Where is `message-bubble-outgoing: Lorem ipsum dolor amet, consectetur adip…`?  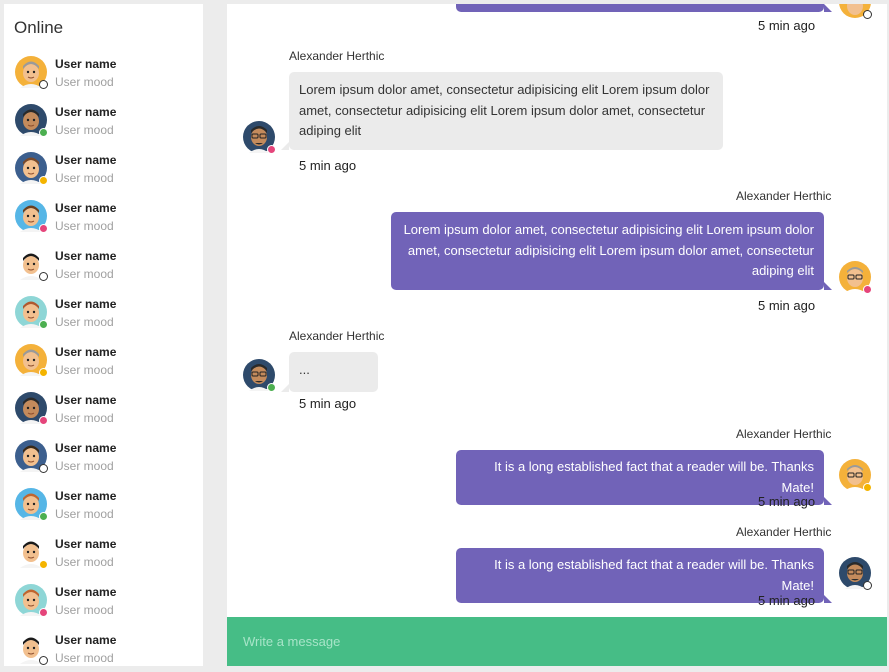
message-bubble-outgoing: Lorem ipsum dolor amet, consectetur adip… is located at coordinates (611, 251).